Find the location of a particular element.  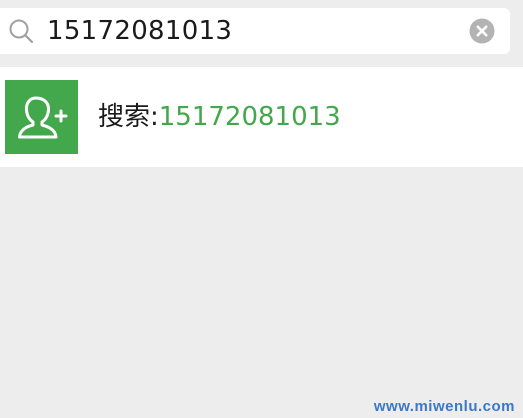

result-prefix: 搜索: is located at coordinates (128, 117).